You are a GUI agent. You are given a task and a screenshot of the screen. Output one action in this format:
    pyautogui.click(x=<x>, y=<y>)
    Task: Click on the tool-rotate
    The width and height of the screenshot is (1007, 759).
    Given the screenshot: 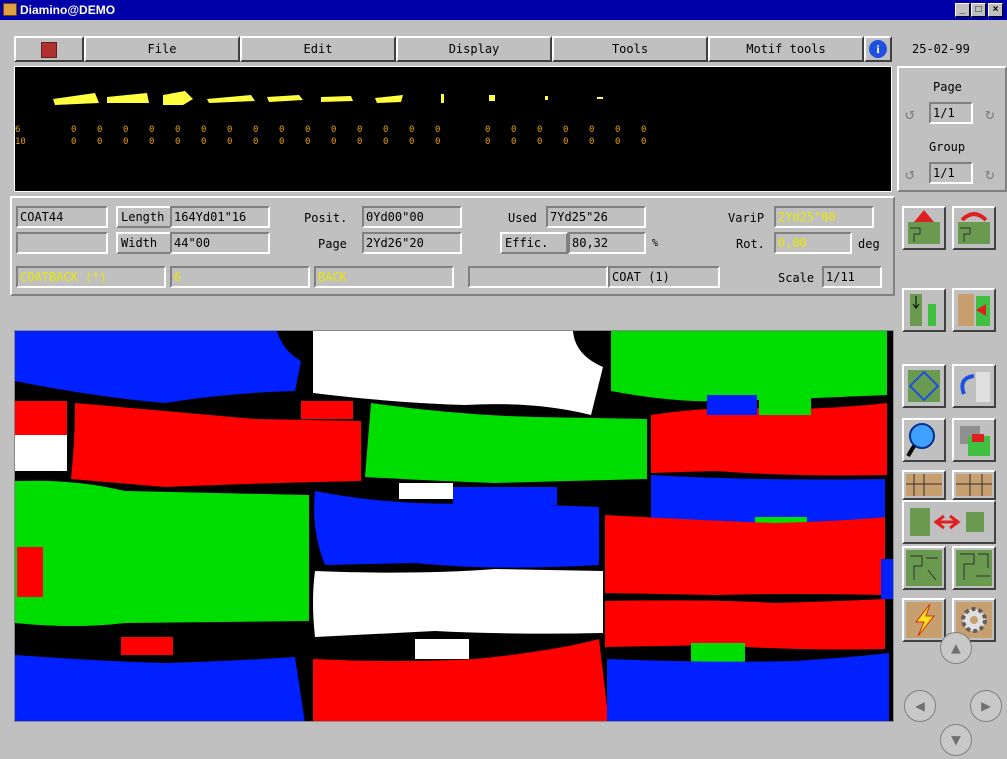 What is the action you would take?
    pyautogui.click(x=974, y=228)
    